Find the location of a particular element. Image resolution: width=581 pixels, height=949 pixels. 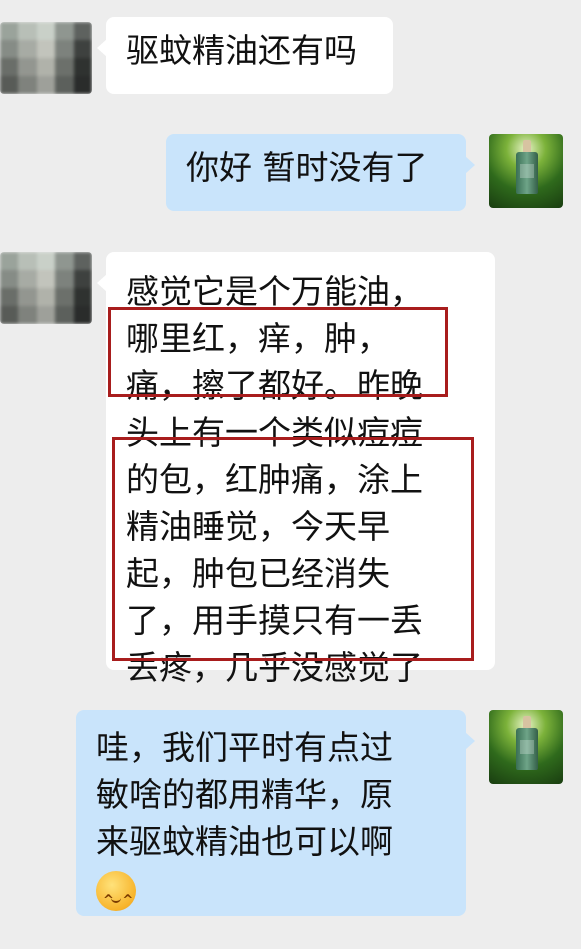

message-text-line: 哇，我们平时有点过 is located at coordinates (244, 747).